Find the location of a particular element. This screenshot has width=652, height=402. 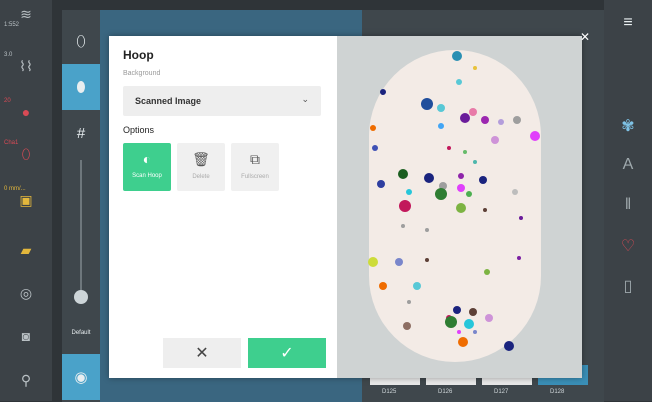

scan-hoop-button: ◐ Scan Hoop is located at coordinates (147, 167).